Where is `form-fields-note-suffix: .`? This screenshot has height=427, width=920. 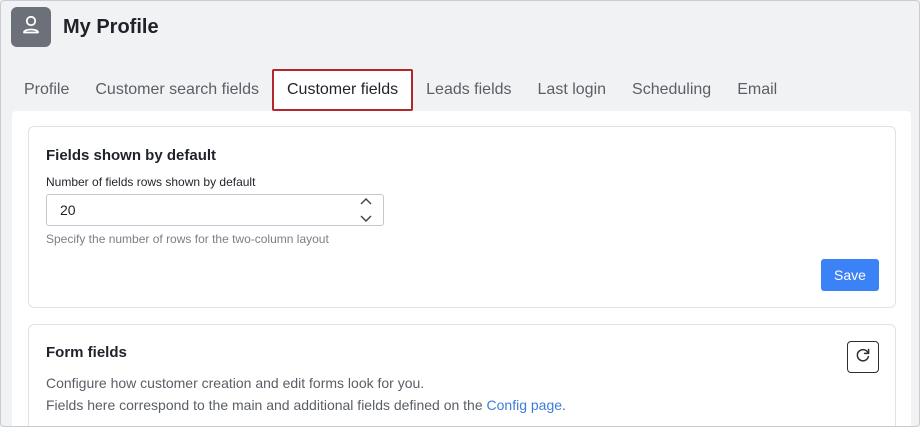 form-fields-note-suffix: . is located at coordinates (564, 405).